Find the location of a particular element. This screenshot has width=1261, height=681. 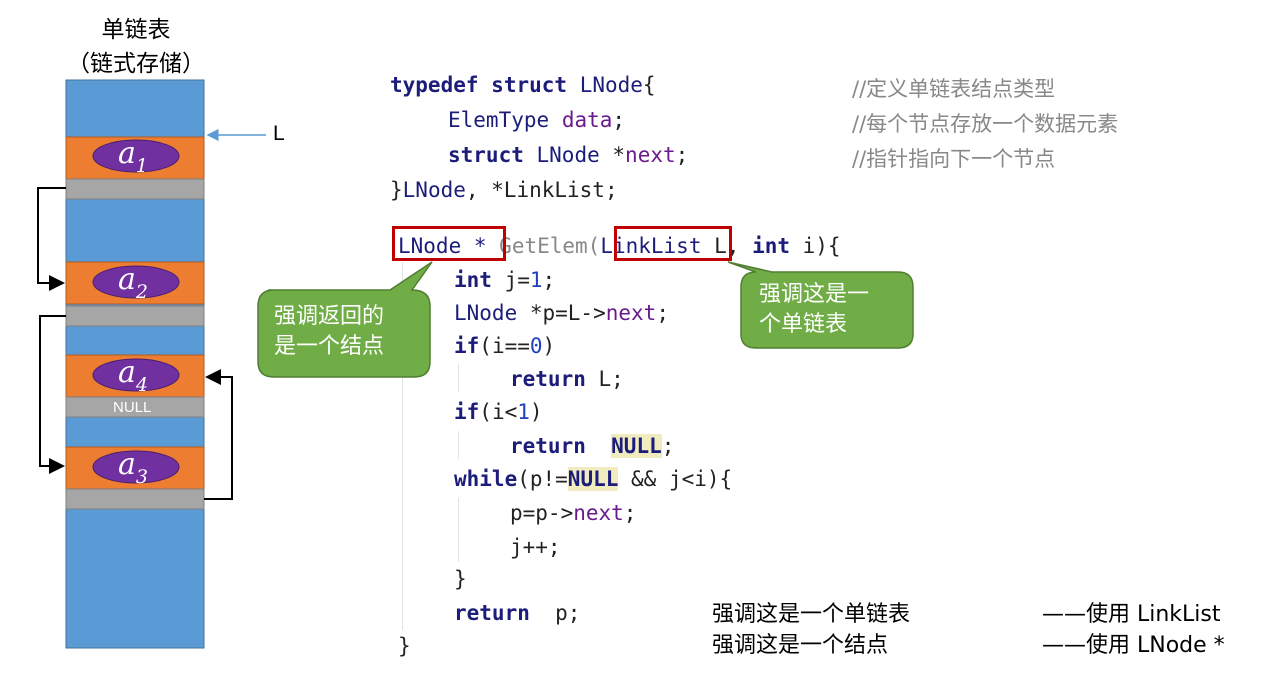

callout-shapes is located at coordinates (585, 319).